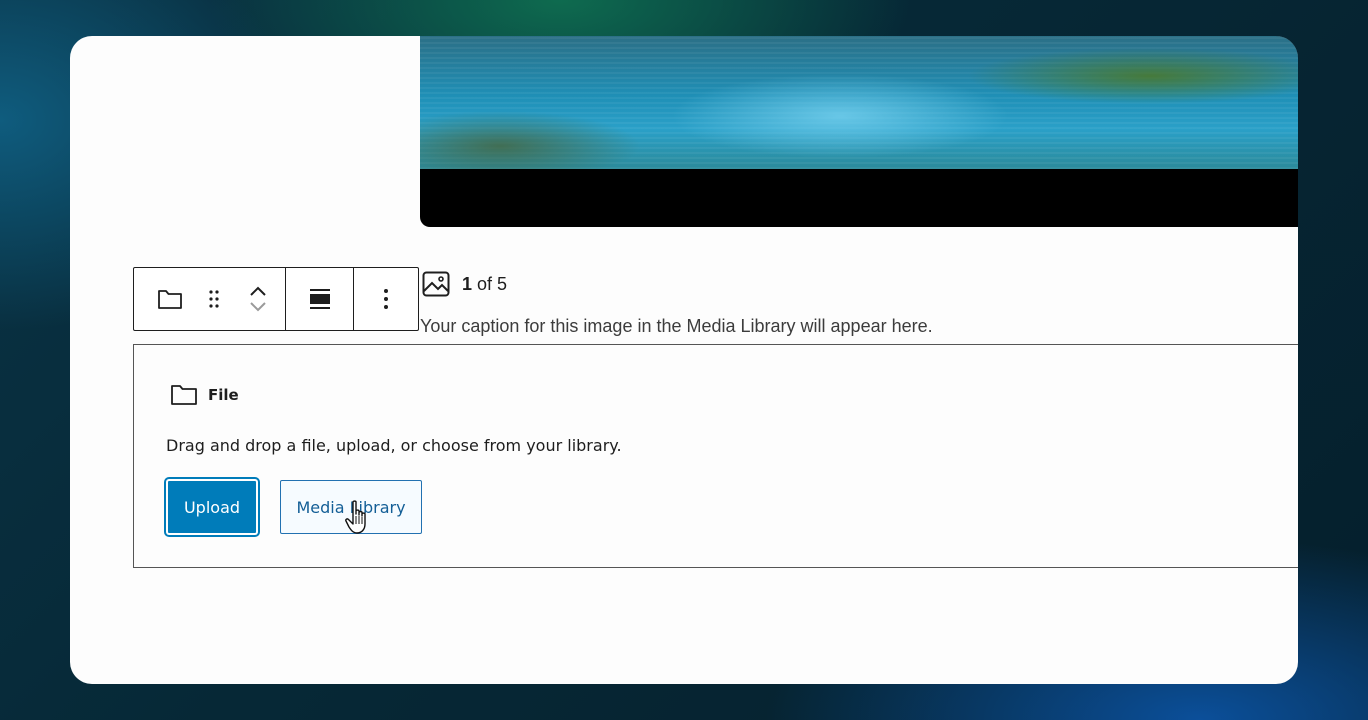 This screenshot has height=720, width=1368. I want to click on file-block-header: File, so click(204, 395).